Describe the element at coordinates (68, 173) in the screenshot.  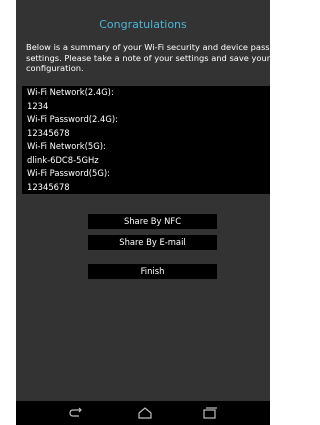
I see `wifi-password-5g-label: Wi-Fi Password(5G):` at that location.